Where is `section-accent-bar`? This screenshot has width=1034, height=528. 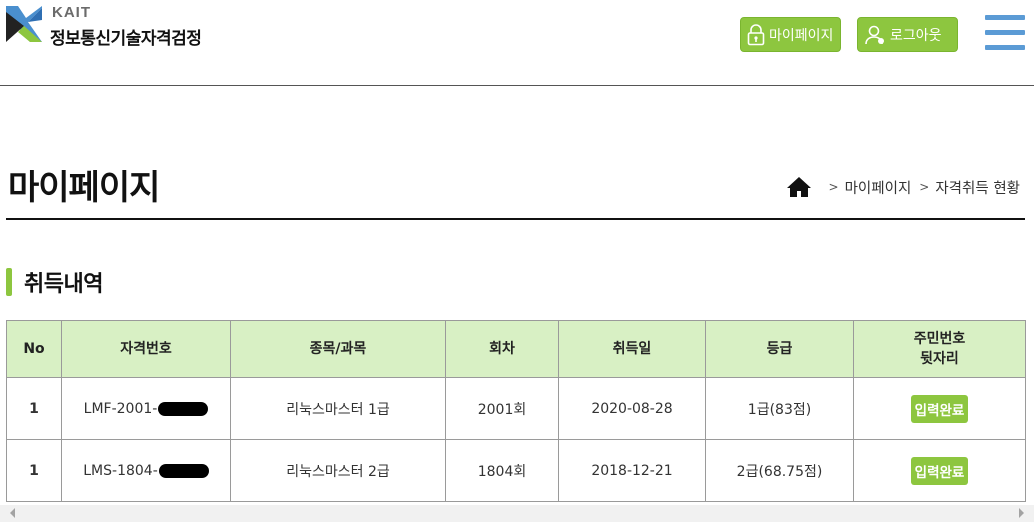 section-accent-bar is located at coordinates (9, 282).